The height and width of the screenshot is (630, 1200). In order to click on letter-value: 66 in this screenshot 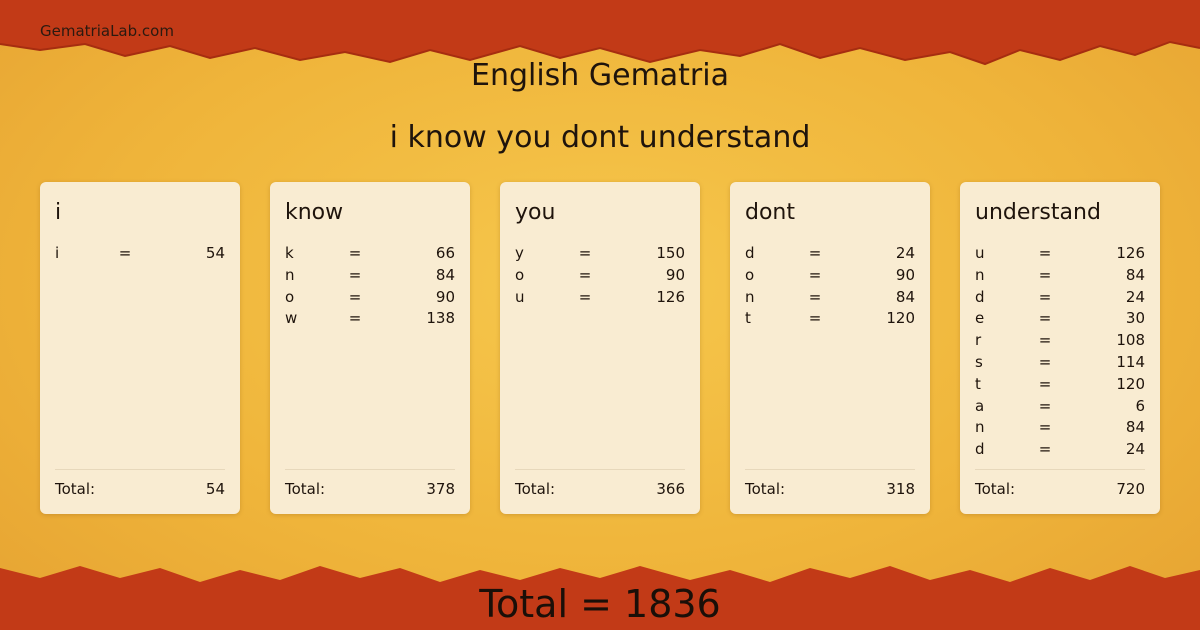, I will do `click(445, 253)`.